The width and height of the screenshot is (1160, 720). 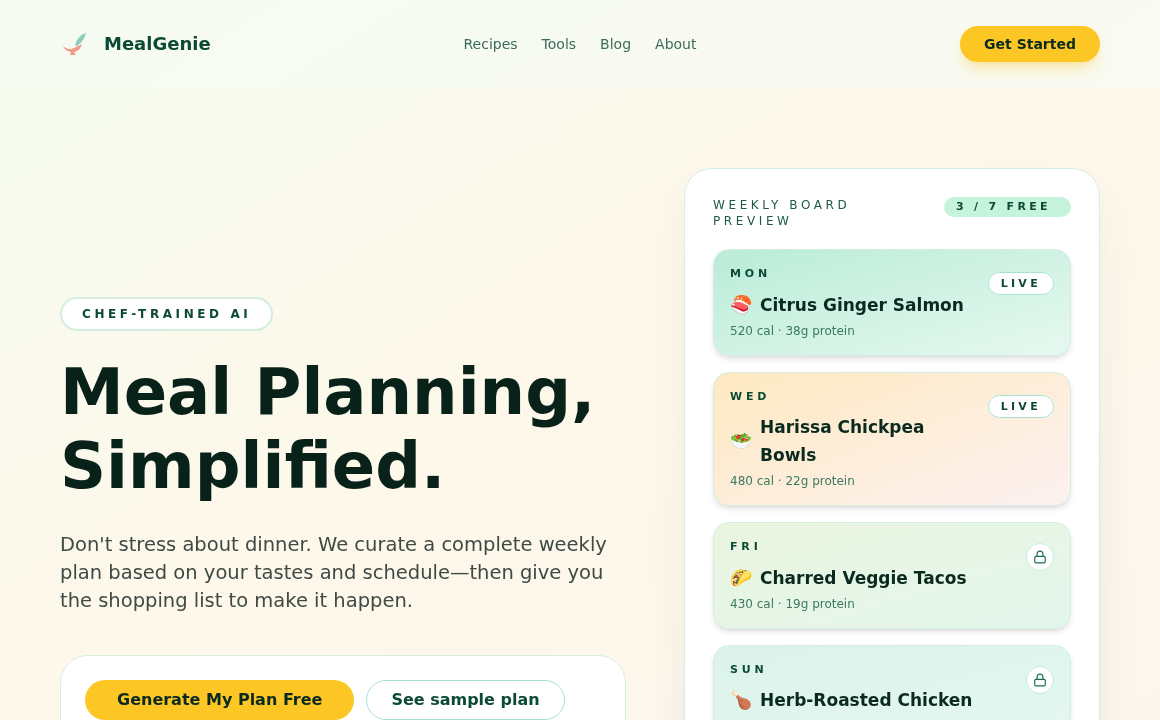 I want to click on free-count-badge: 3 / 7 FREE, so click(x=1007, y=207).